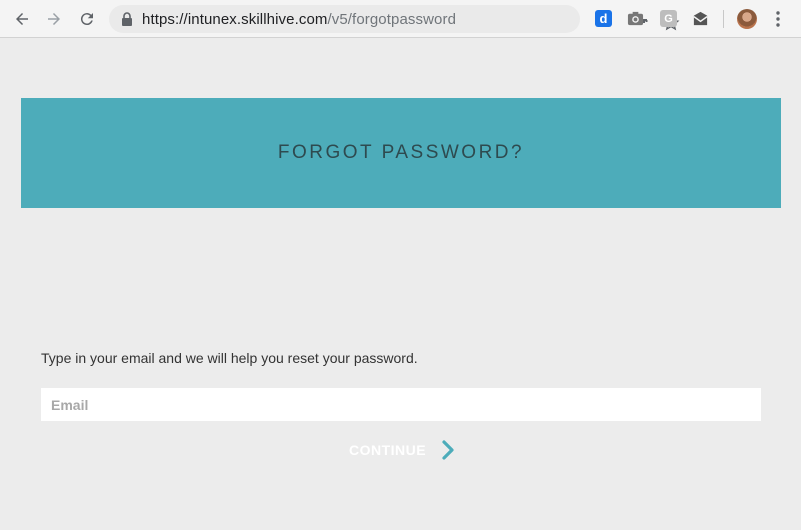 This screenshot has height=530, width=801. I want to click on back-button, so click(22, 19).